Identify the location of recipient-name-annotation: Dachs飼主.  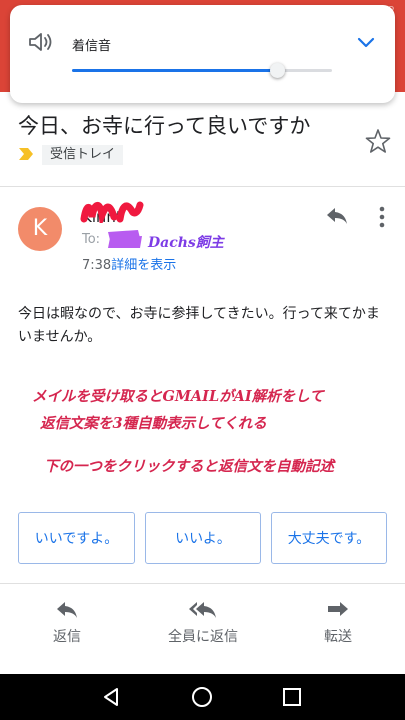
(186, 243).